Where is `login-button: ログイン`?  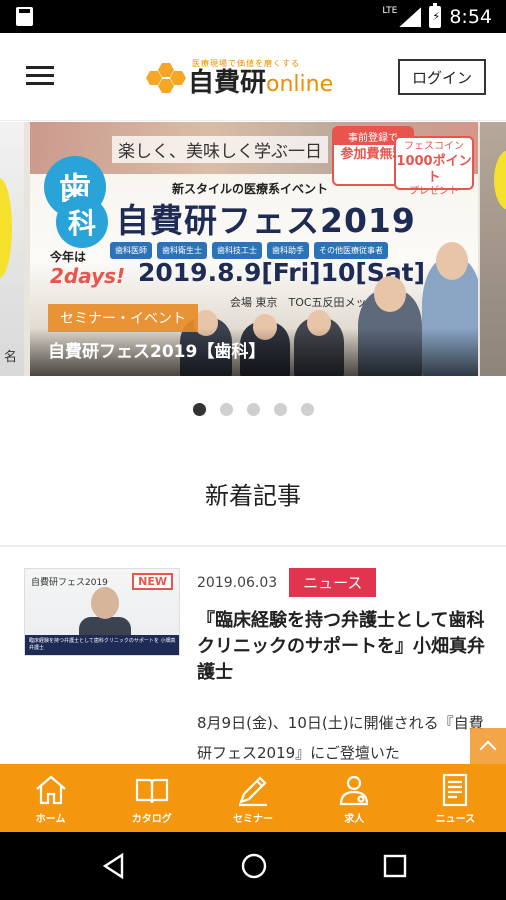
login-button: ログイン is located at coordinates (442, 77).